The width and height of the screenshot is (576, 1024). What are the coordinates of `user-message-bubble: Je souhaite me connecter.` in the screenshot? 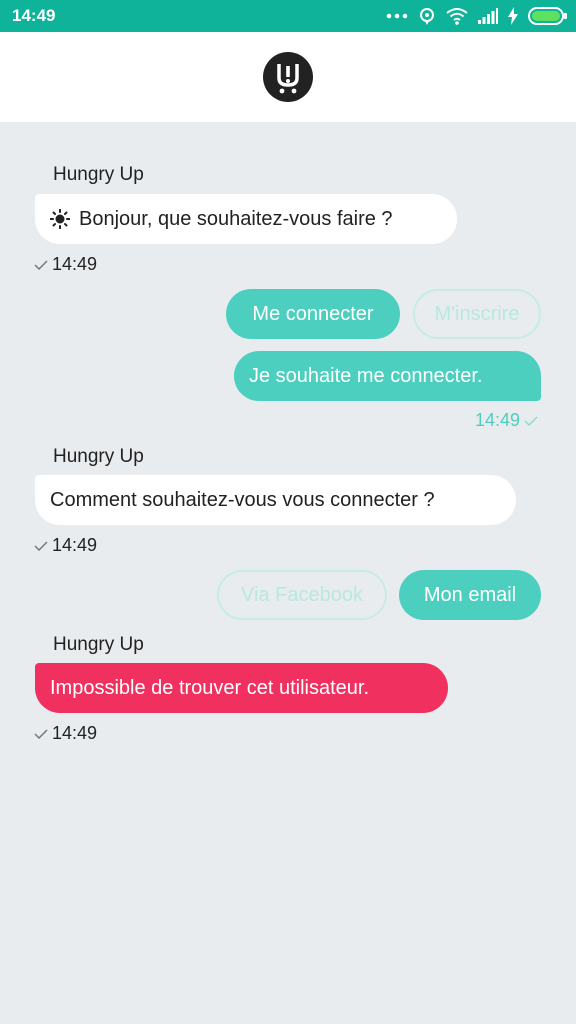 It's located at (387, 376).